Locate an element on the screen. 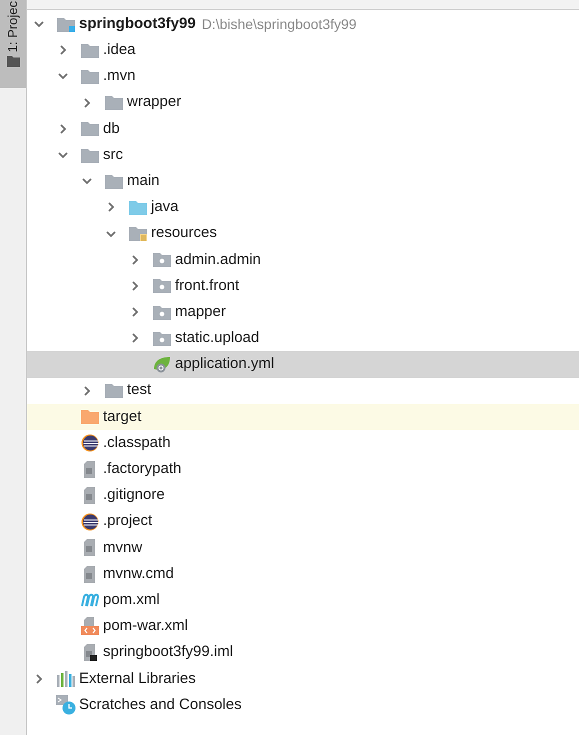  item-label: pom.xml is located at coordinates (131, 600).